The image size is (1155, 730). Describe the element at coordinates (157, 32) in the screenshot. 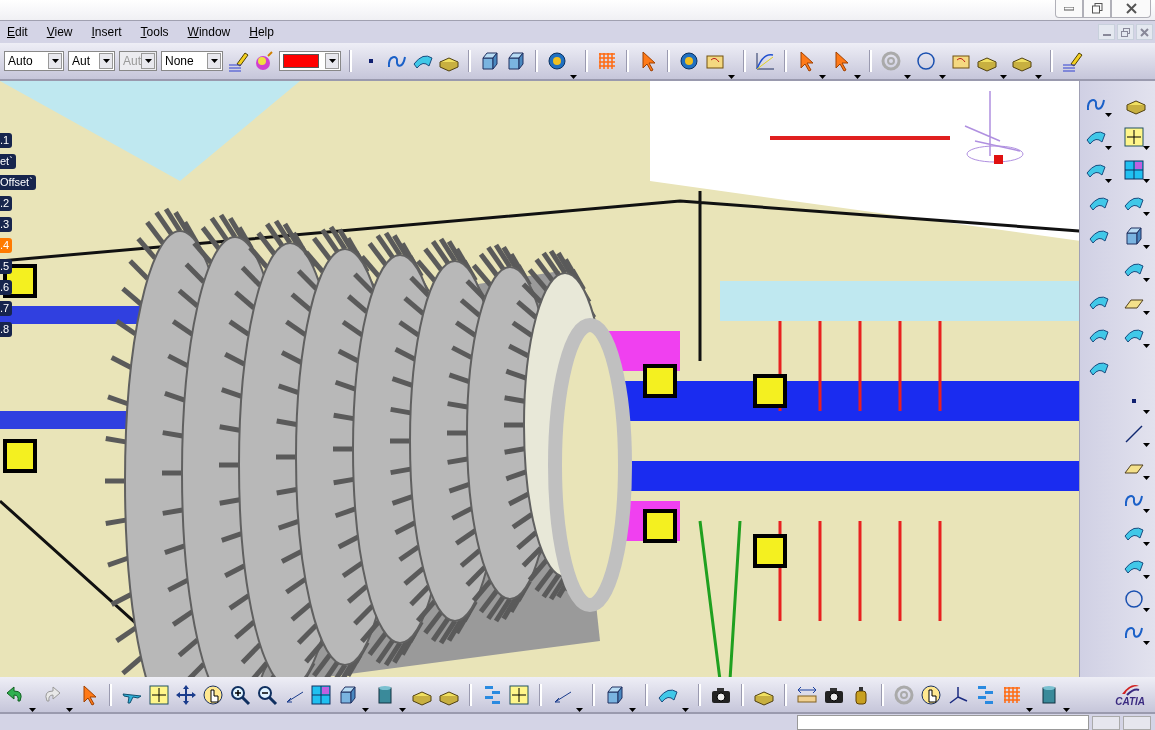

I see `menu-item: Tools` at that location.